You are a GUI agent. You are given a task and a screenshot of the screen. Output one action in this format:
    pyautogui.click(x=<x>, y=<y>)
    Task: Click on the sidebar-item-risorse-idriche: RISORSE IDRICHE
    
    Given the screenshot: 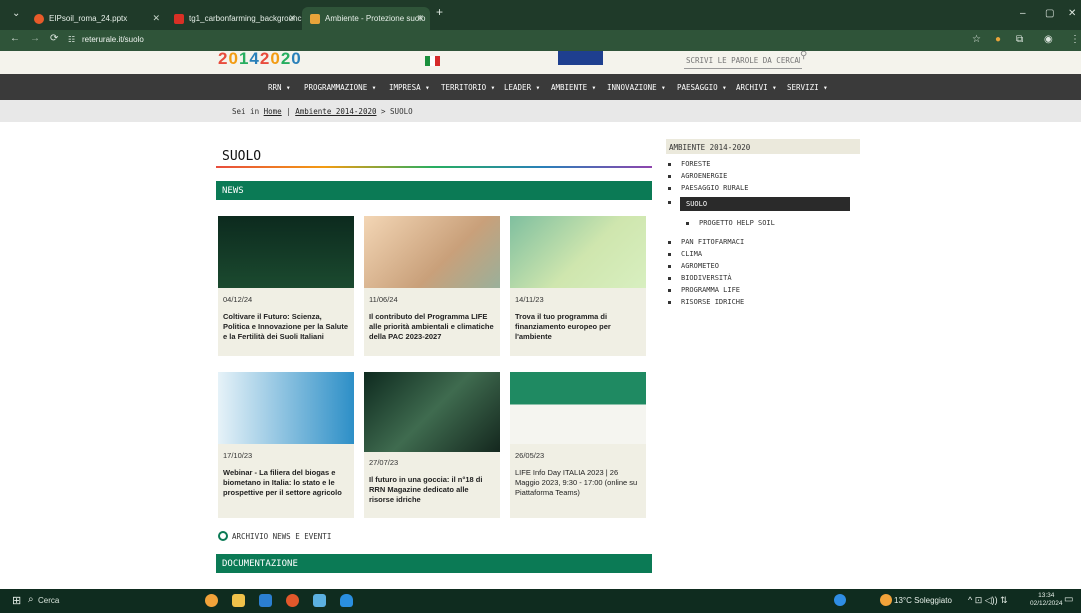 What is the action you would take?
    pyautogui.click(x=706, y=302)
    